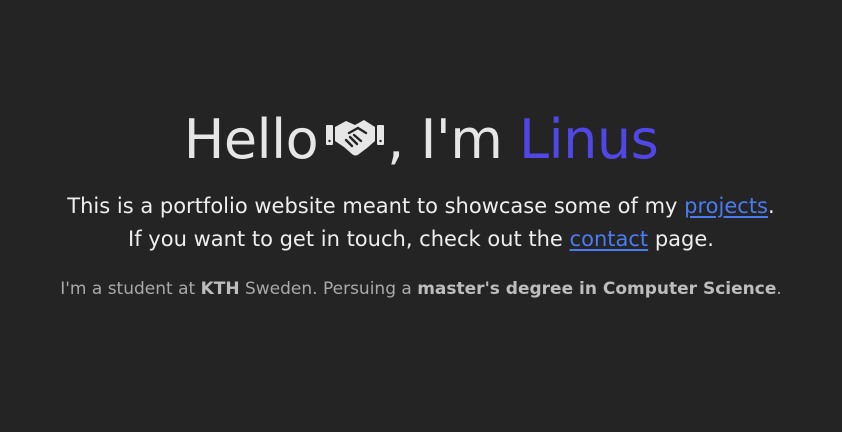  I want to click on bio-middle-text: Sweden. Persuing a, so click(328, 289).